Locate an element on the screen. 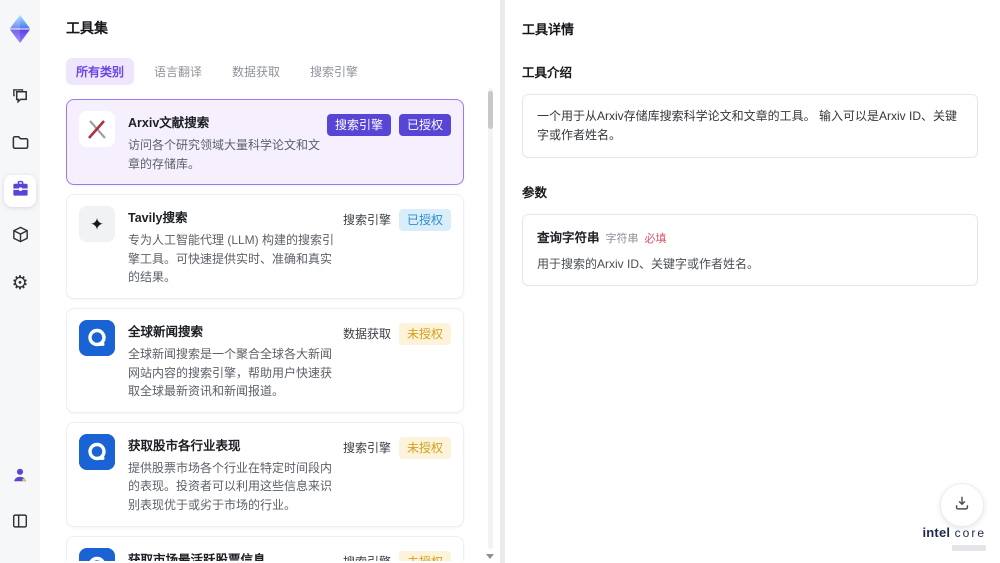  chat-icon is located at coordinates (20, 99).